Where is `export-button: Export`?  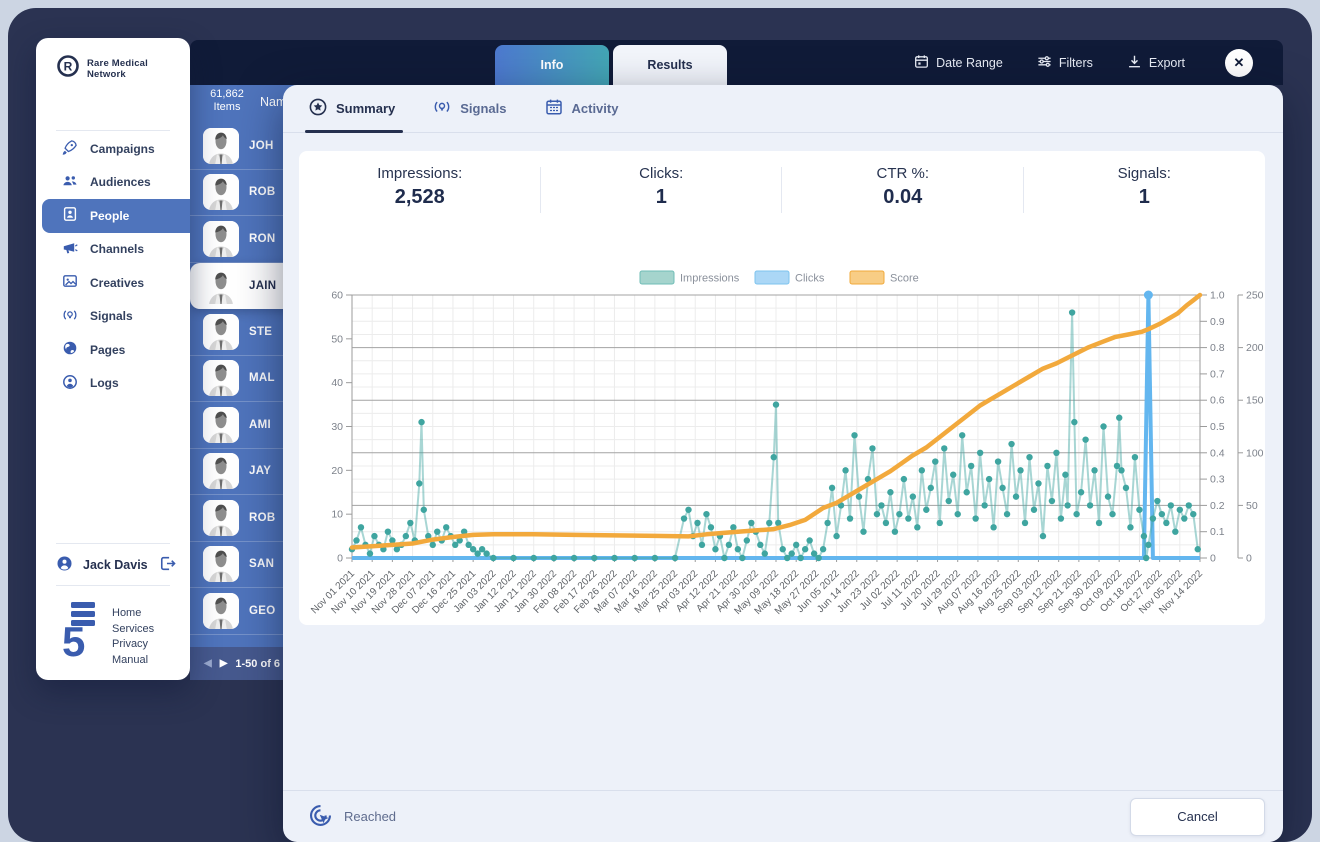 export-button: Export is located at coordinates (1156, 63).